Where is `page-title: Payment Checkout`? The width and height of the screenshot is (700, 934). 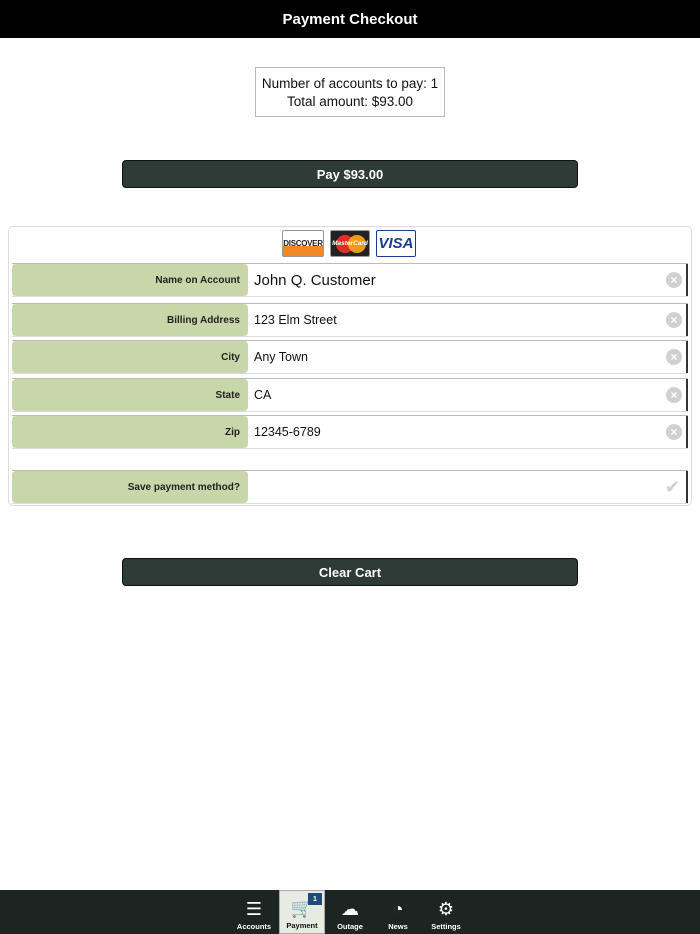
page-title: Payment Checkout is located at coordinates (350, 19).